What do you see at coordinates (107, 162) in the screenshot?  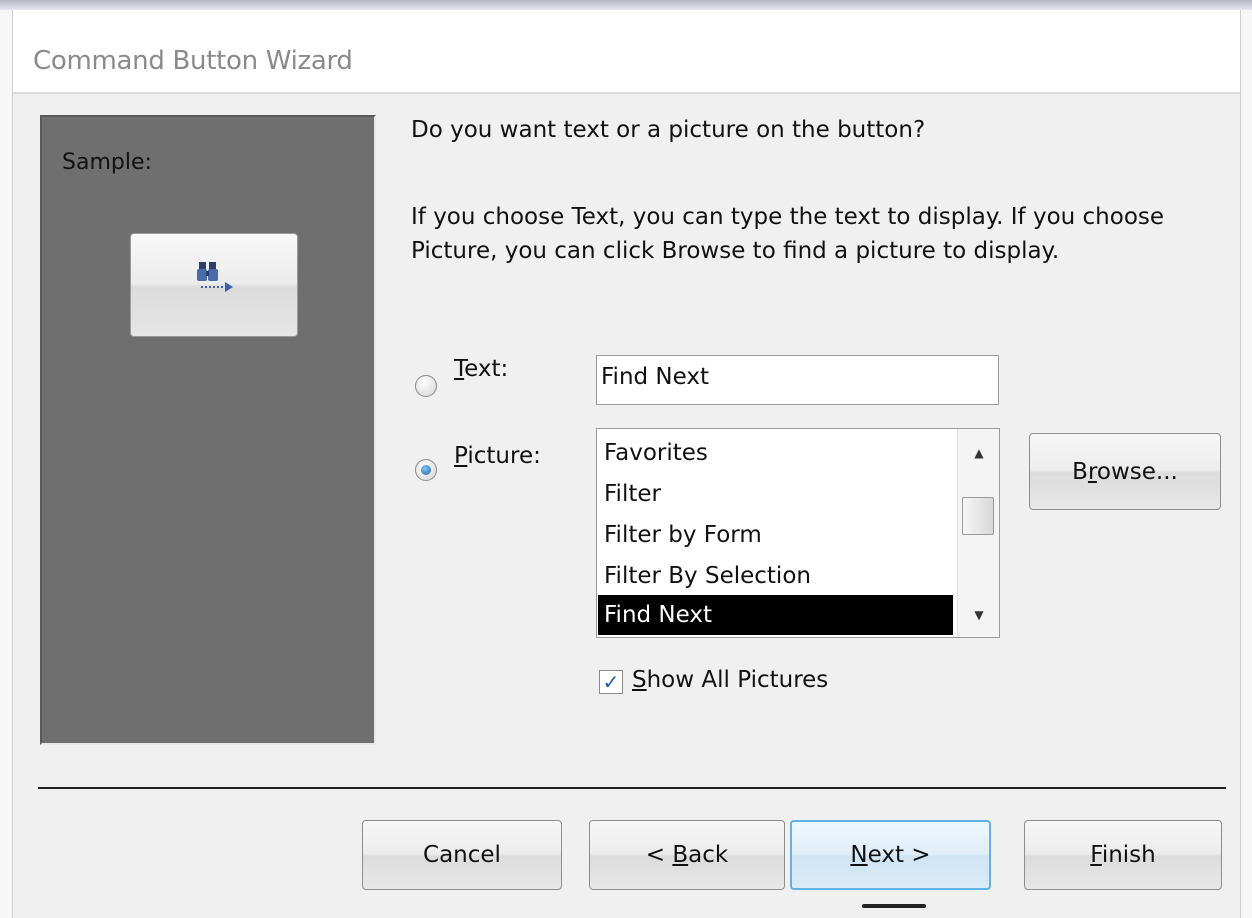 I see `sample-label: Sample:` at bounding box center [107, 162].